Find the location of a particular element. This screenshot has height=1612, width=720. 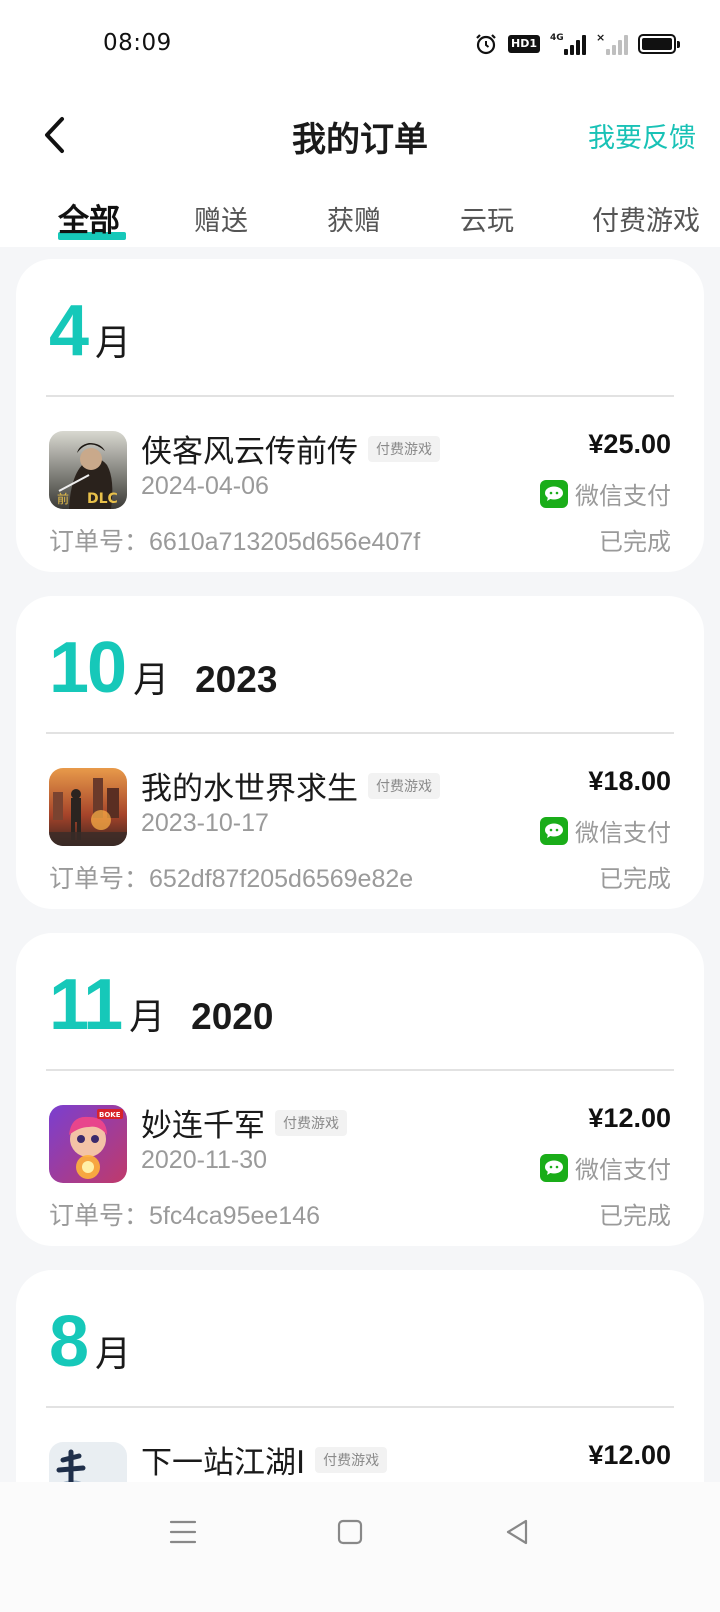

feedback-link: 我要反馈 is located at coordinates (642, 135).